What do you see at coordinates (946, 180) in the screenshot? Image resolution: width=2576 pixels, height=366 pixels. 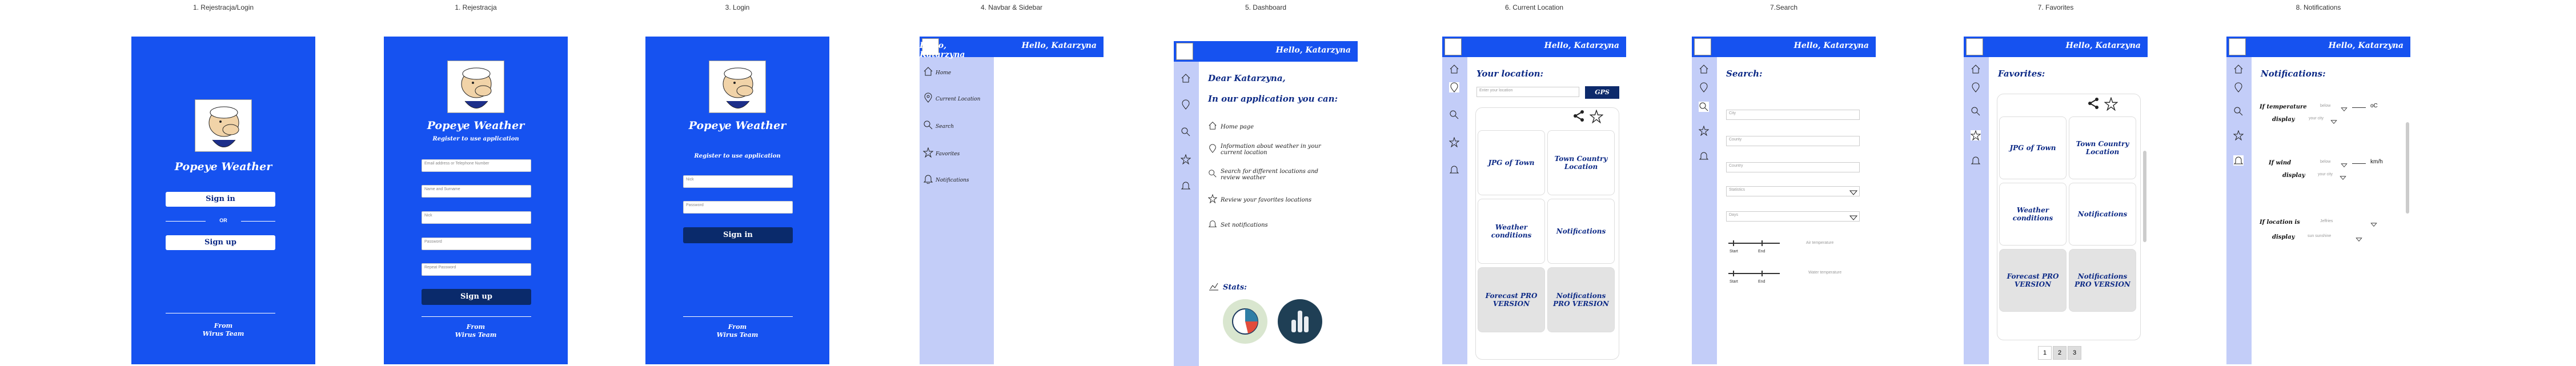 I see `sidebar-item-notifications: Notifications` at bounding box center [946, 180].